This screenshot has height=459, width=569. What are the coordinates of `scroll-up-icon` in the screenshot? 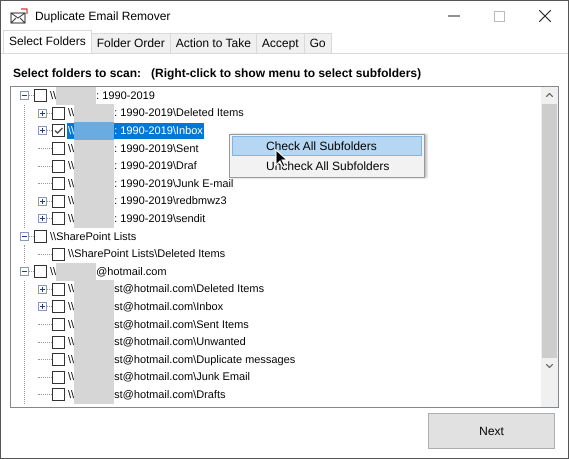 It's located at (549, 95).